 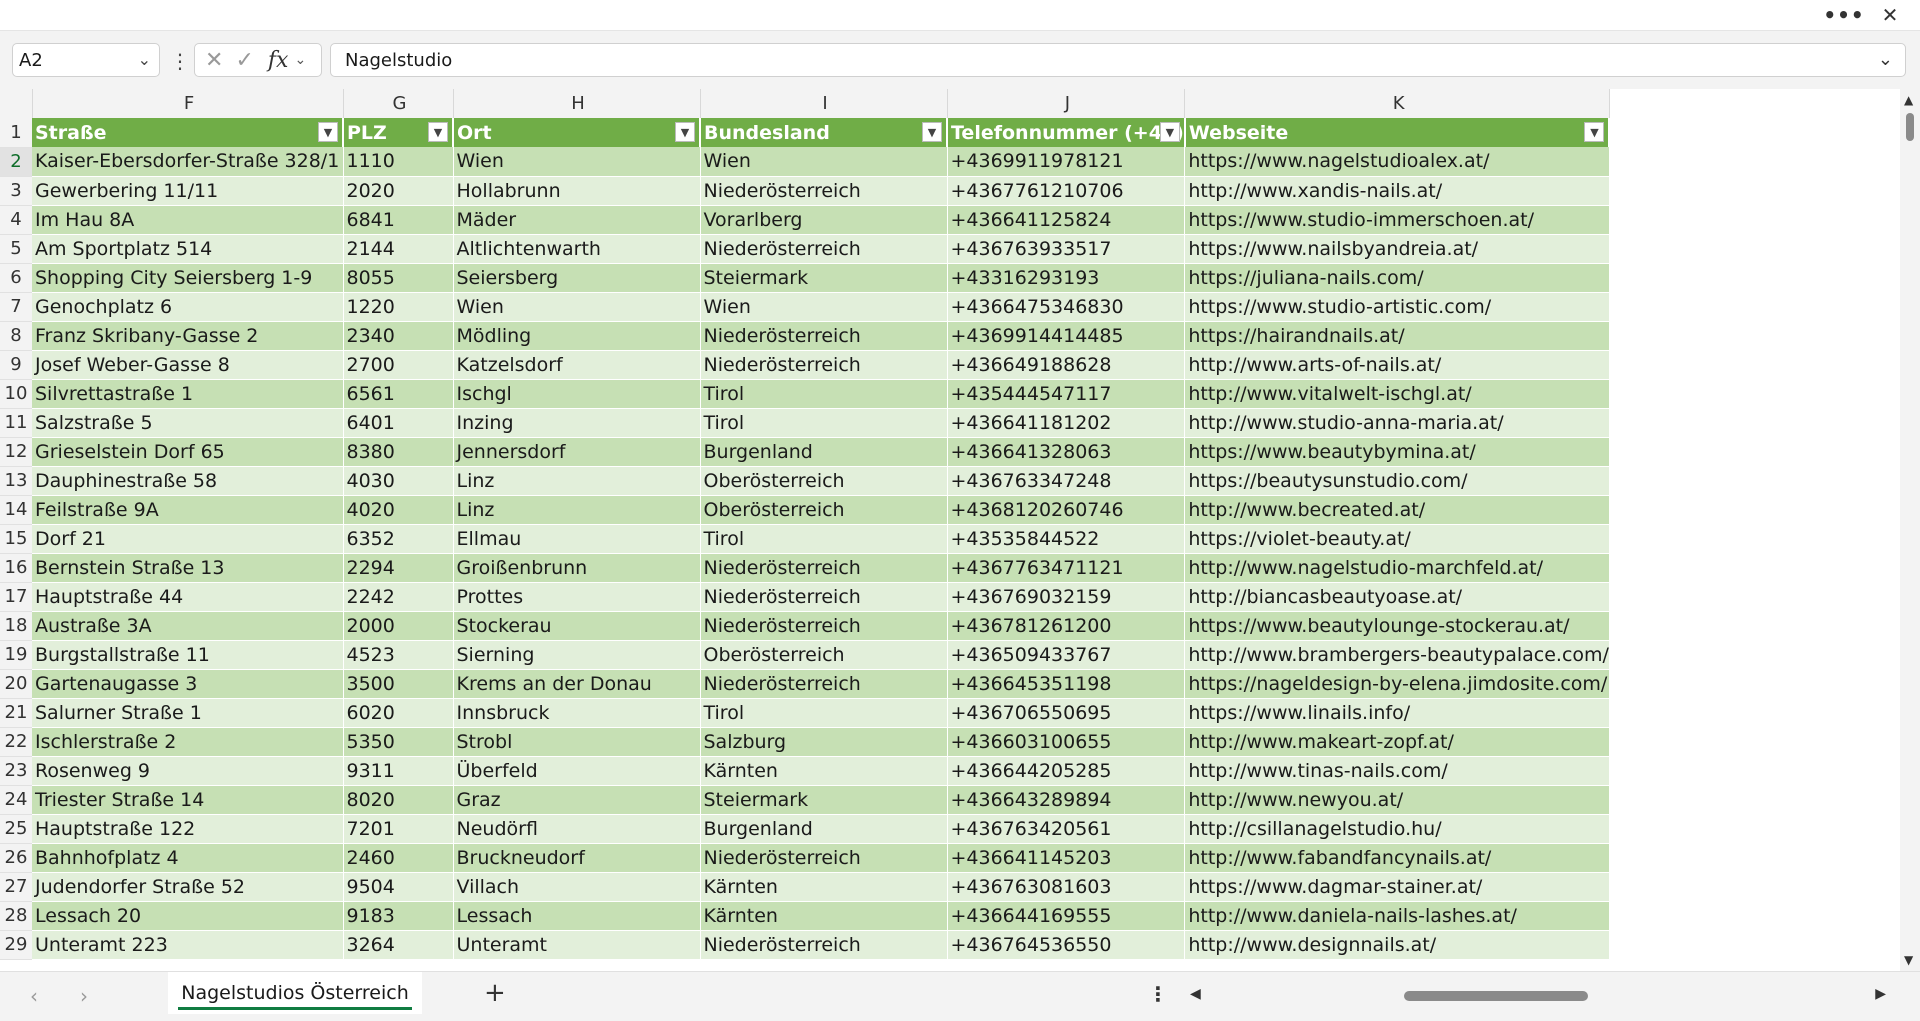 What do you see at coordinates (824, 220) in the screenshot?
I see `table-cell: Vorarlberg` at bounding box center [824, 220].